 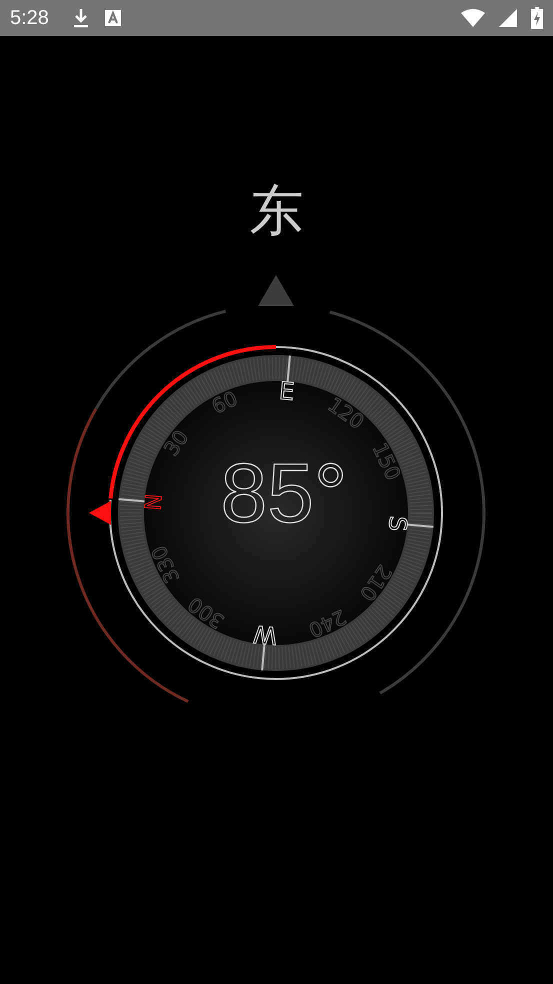 I want to click on north-marker, so click(x=100, y=512).